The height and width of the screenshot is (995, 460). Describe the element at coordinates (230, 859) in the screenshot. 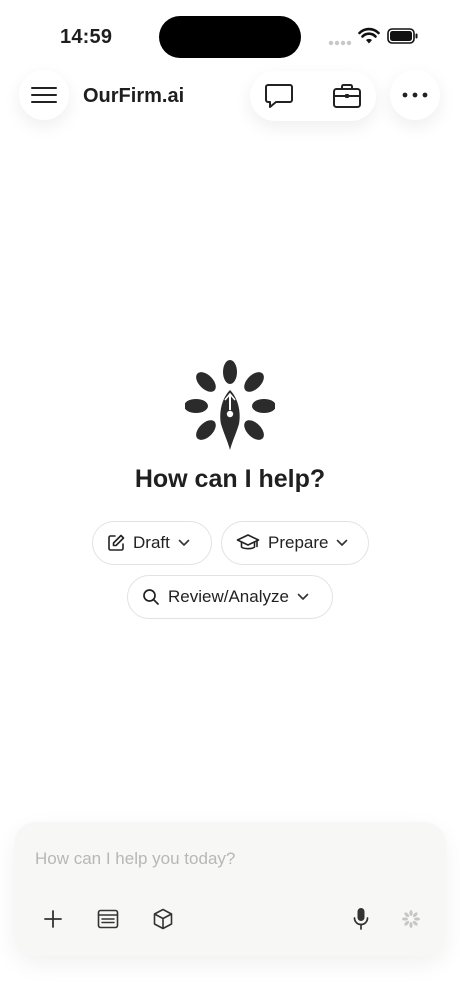

I see `message-input` at that location.